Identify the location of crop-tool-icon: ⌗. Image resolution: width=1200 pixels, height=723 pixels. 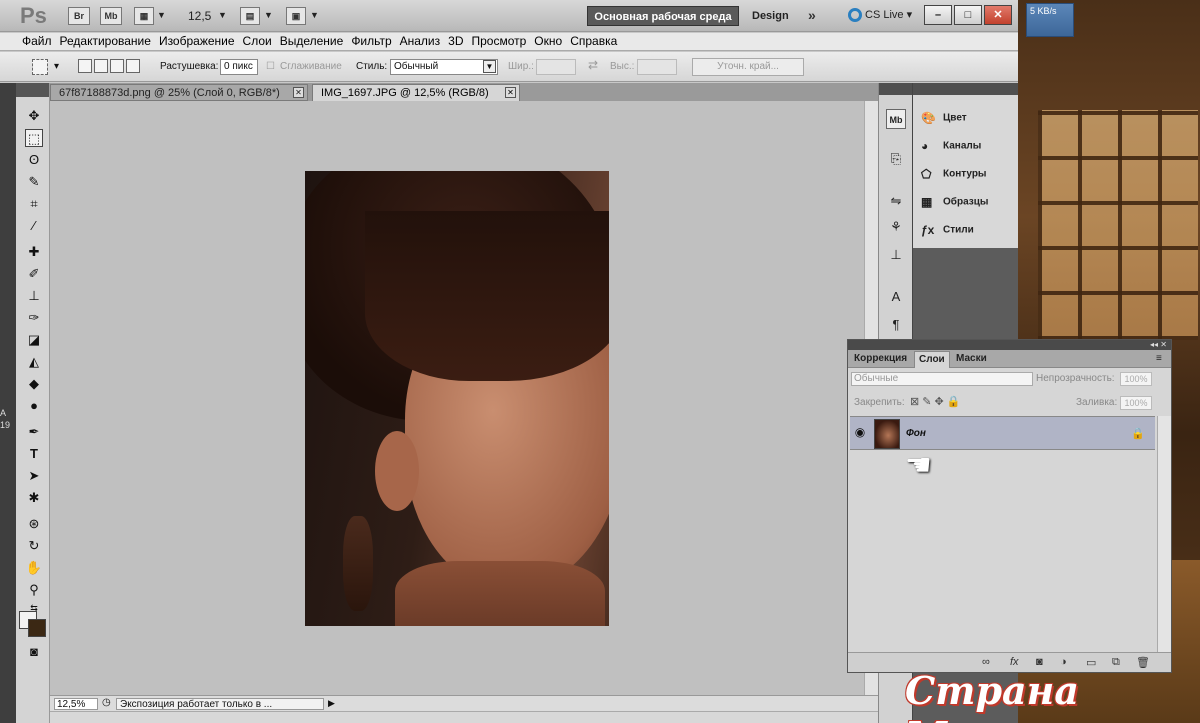
(34, 204).